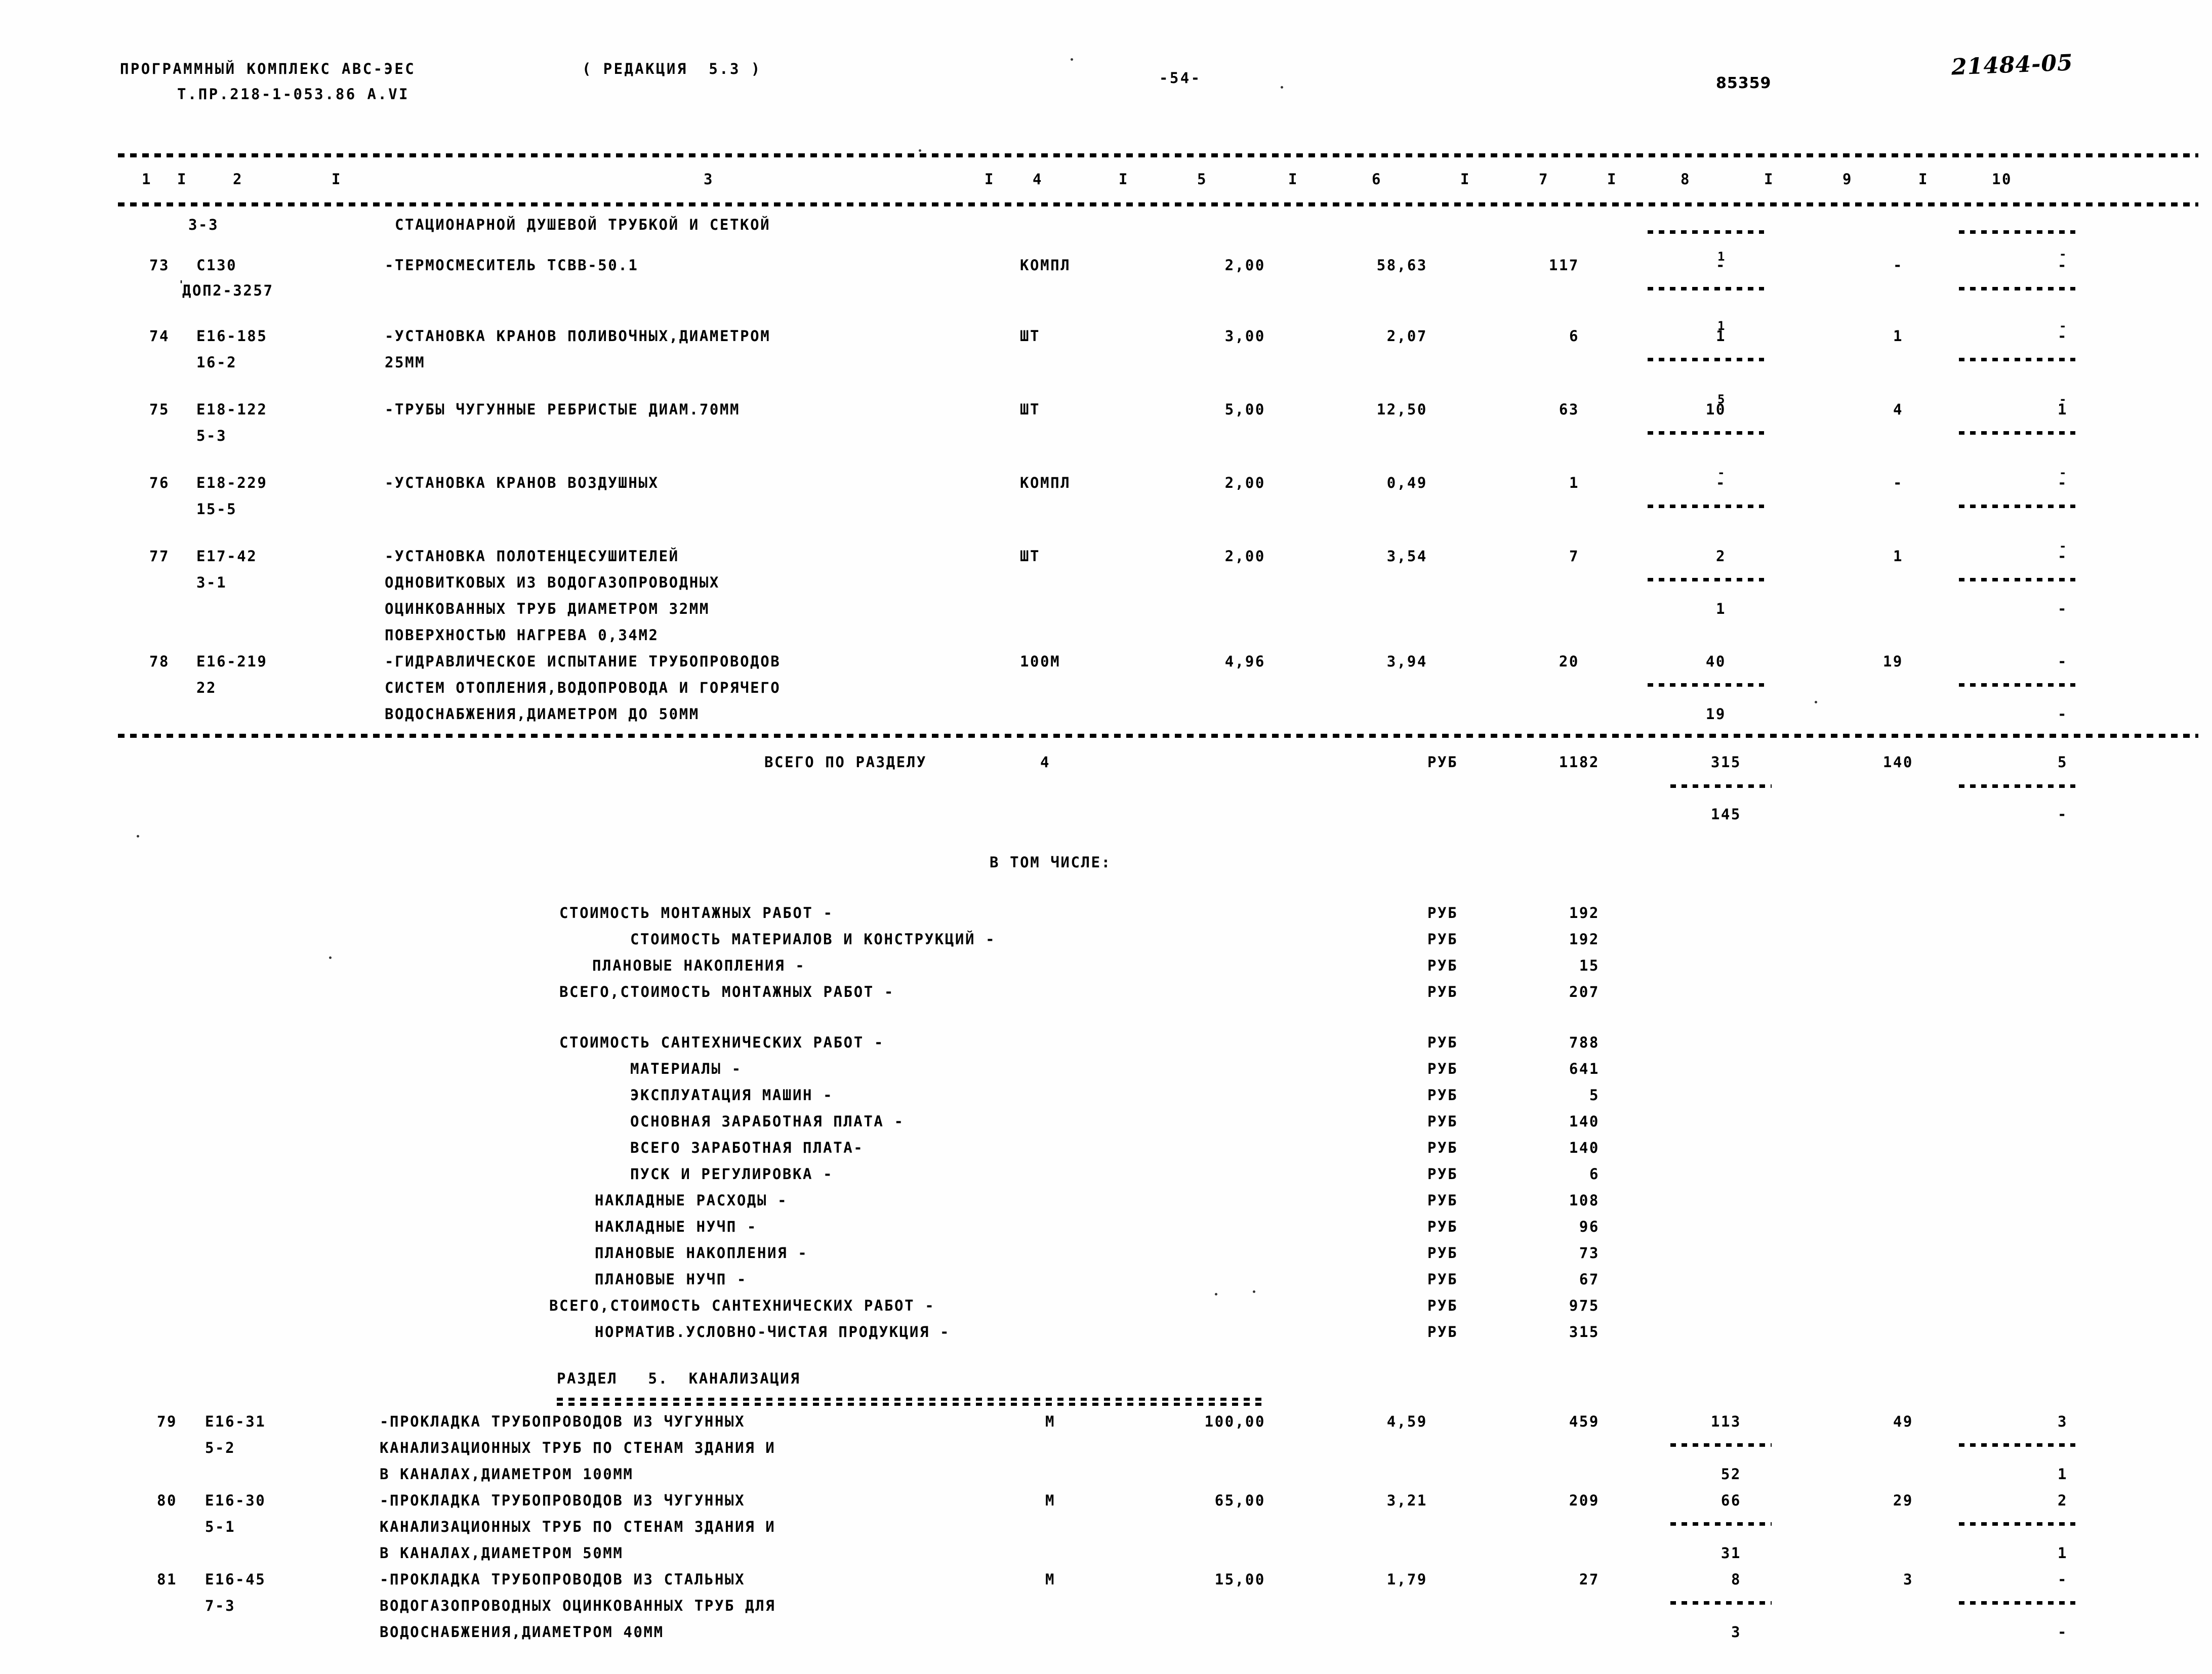  I want to click on row-unit: КОМПЛ, so click(1045, 482).